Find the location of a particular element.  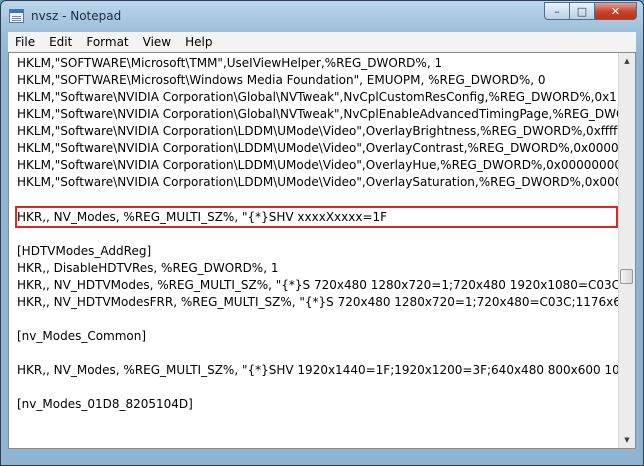

menu-edit: Edit is located at coordinates (60, 42).